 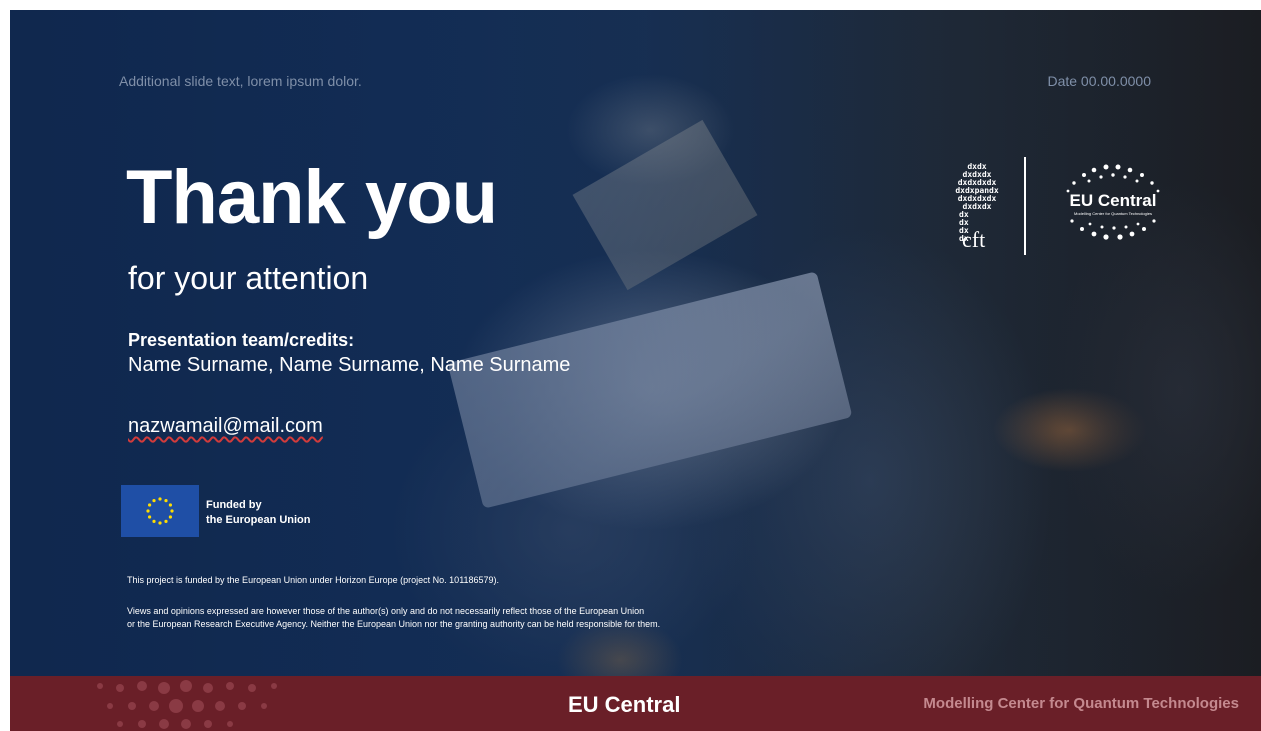 What do you see at coordinates (349, 365) in the screenshot?
I see `credits-names: Name Surname, Name Surname, Name Surname` at bounding box center [349, 365].